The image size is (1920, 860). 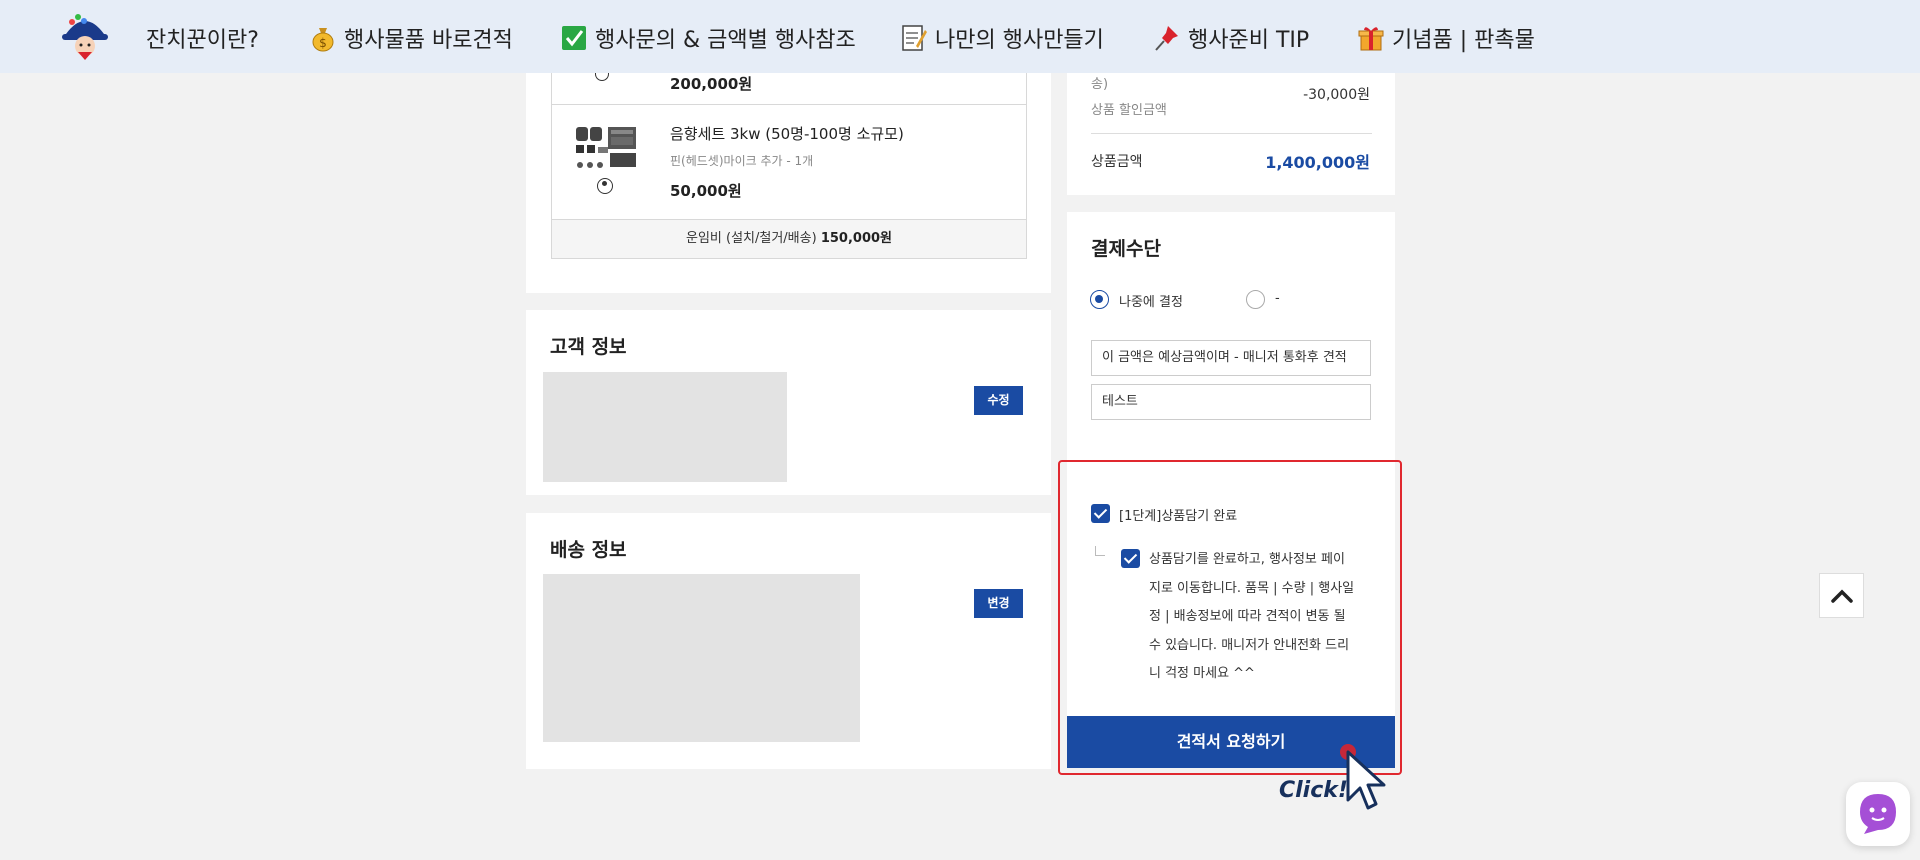 I want to click on scroll-to-top-button, so click(x=1841, y=595).